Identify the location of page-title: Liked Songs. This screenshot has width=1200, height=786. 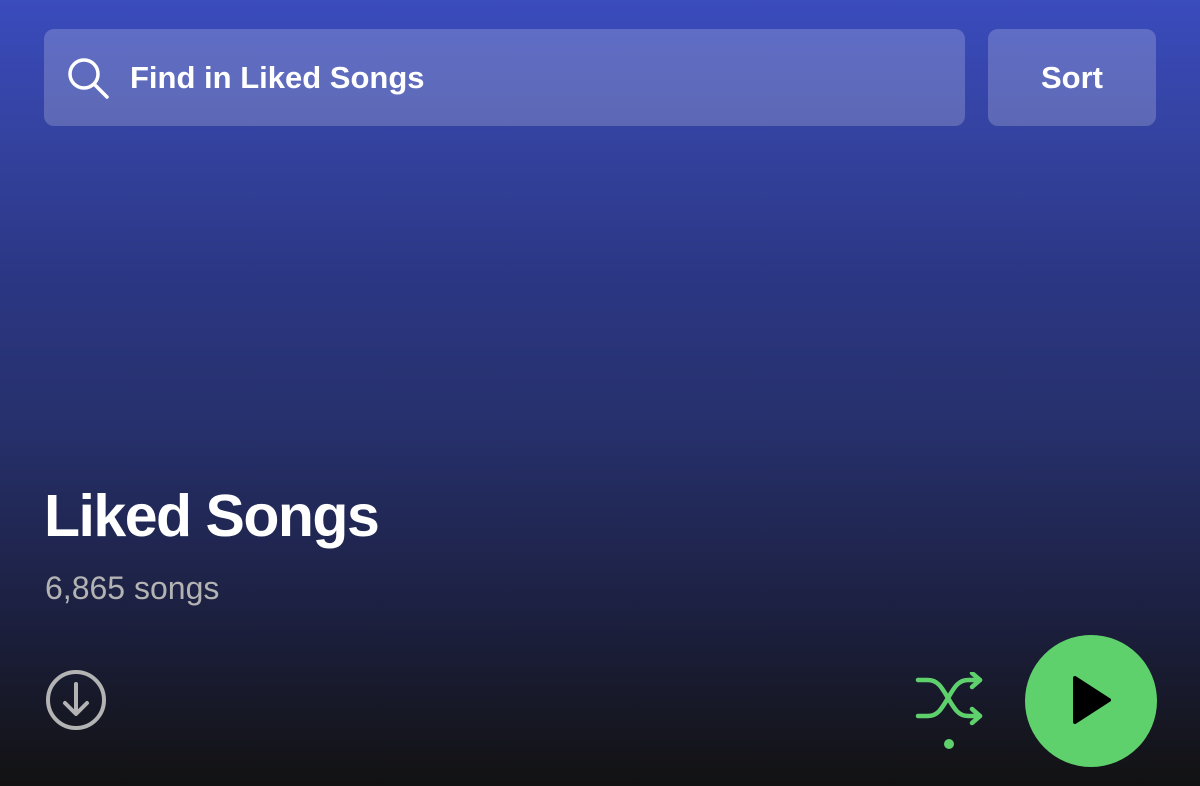
(212, 516).